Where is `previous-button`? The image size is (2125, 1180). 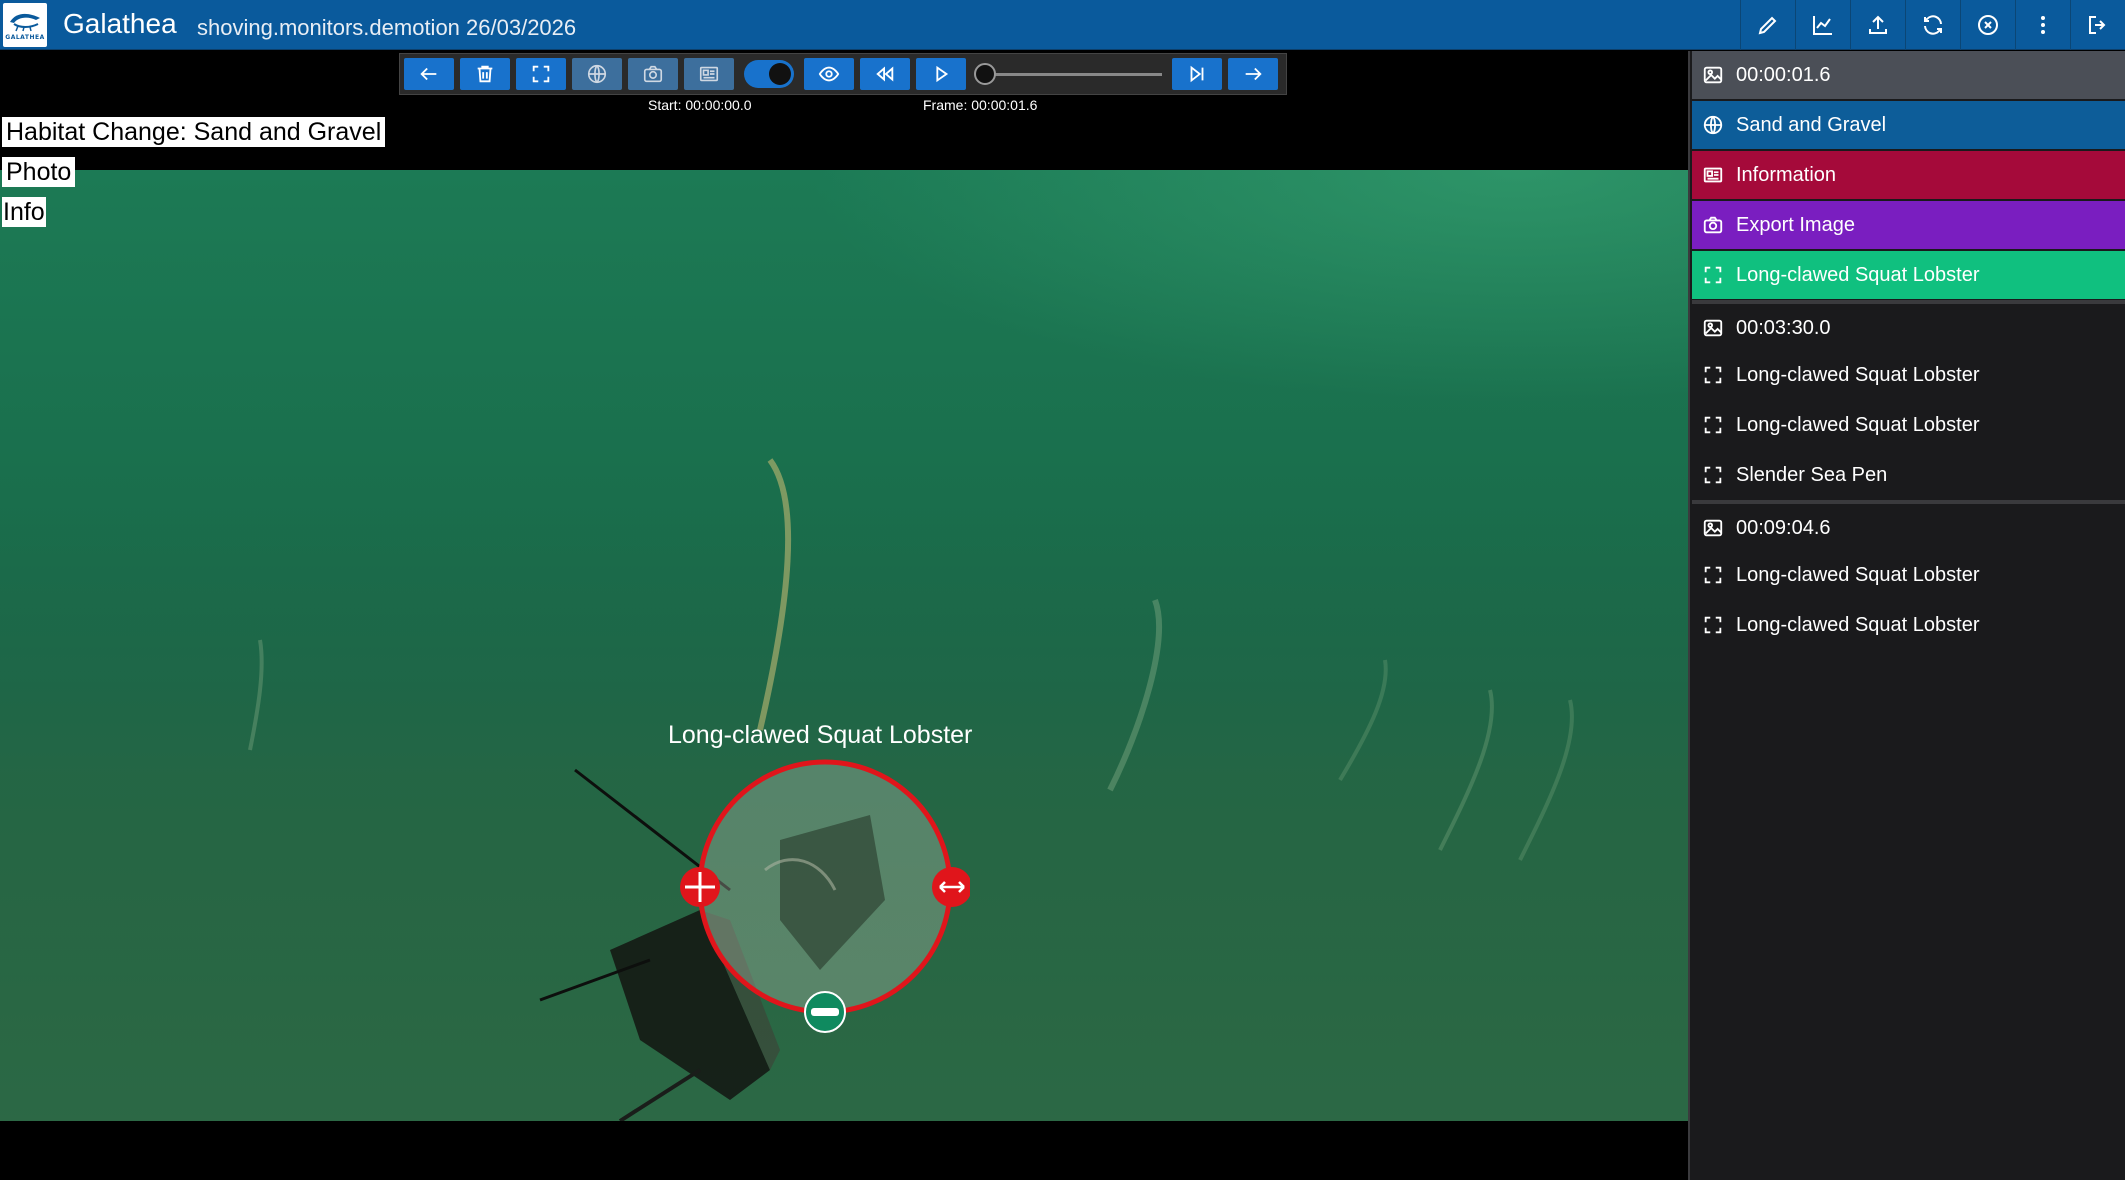
previous-button is located at coordinates (429, 74).